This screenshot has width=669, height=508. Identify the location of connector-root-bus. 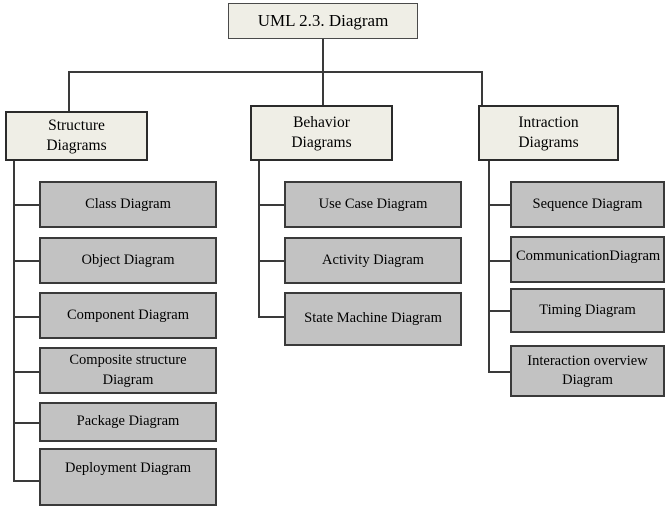
(275, 72).